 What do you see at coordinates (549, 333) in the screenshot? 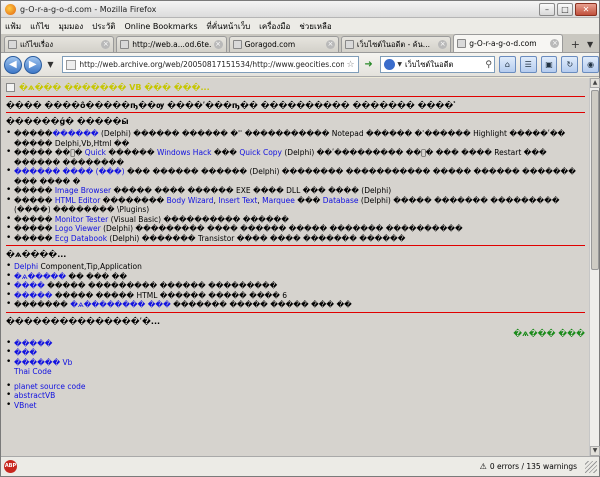
I see `right-link: �ѧ��� ���` at bounding box center [549, 333].